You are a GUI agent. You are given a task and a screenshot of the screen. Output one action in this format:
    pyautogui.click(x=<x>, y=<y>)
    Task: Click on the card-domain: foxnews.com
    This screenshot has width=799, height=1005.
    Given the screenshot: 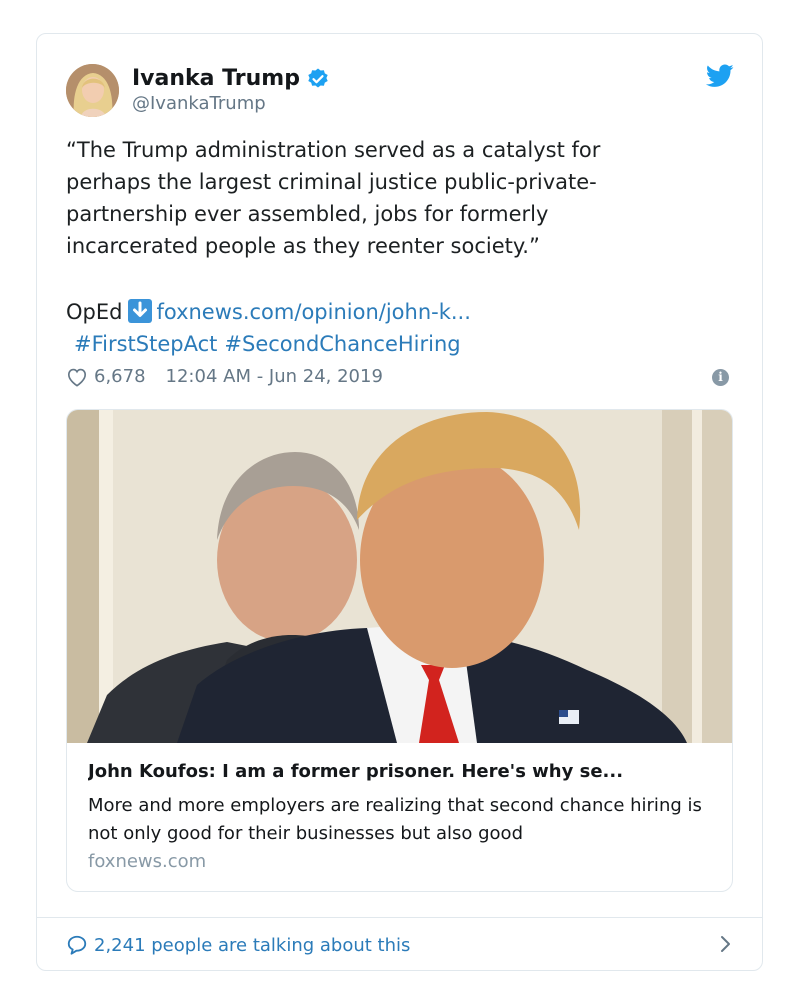 What is the action you would take?
    pyautogui.click(x=147, y=861)
    